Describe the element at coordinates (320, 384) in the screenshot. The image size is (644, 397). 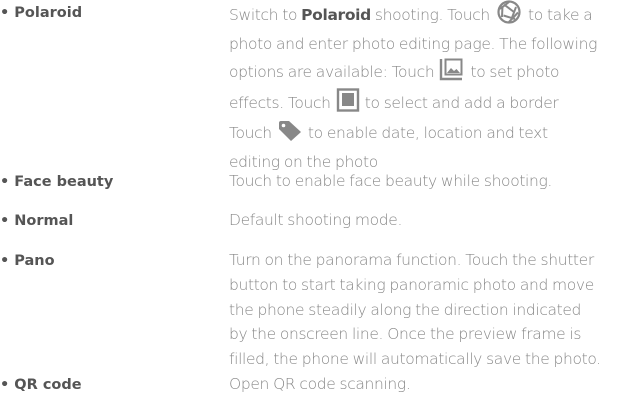
I see `desc-line: Open QR code scanning.` at that location.